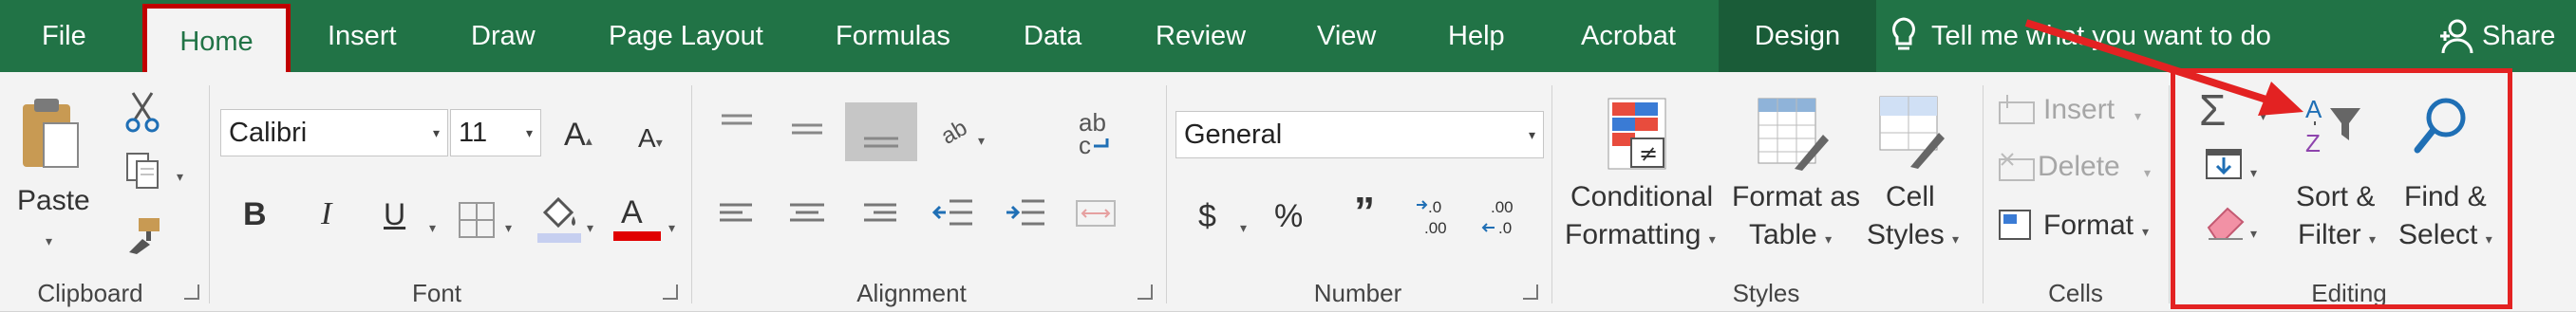 Image resolution: width=2576 pixels, height=312 pixels. Describe the element at coordinates (2518, 36) in the screenshot. I see `share-button: Share` at that location.